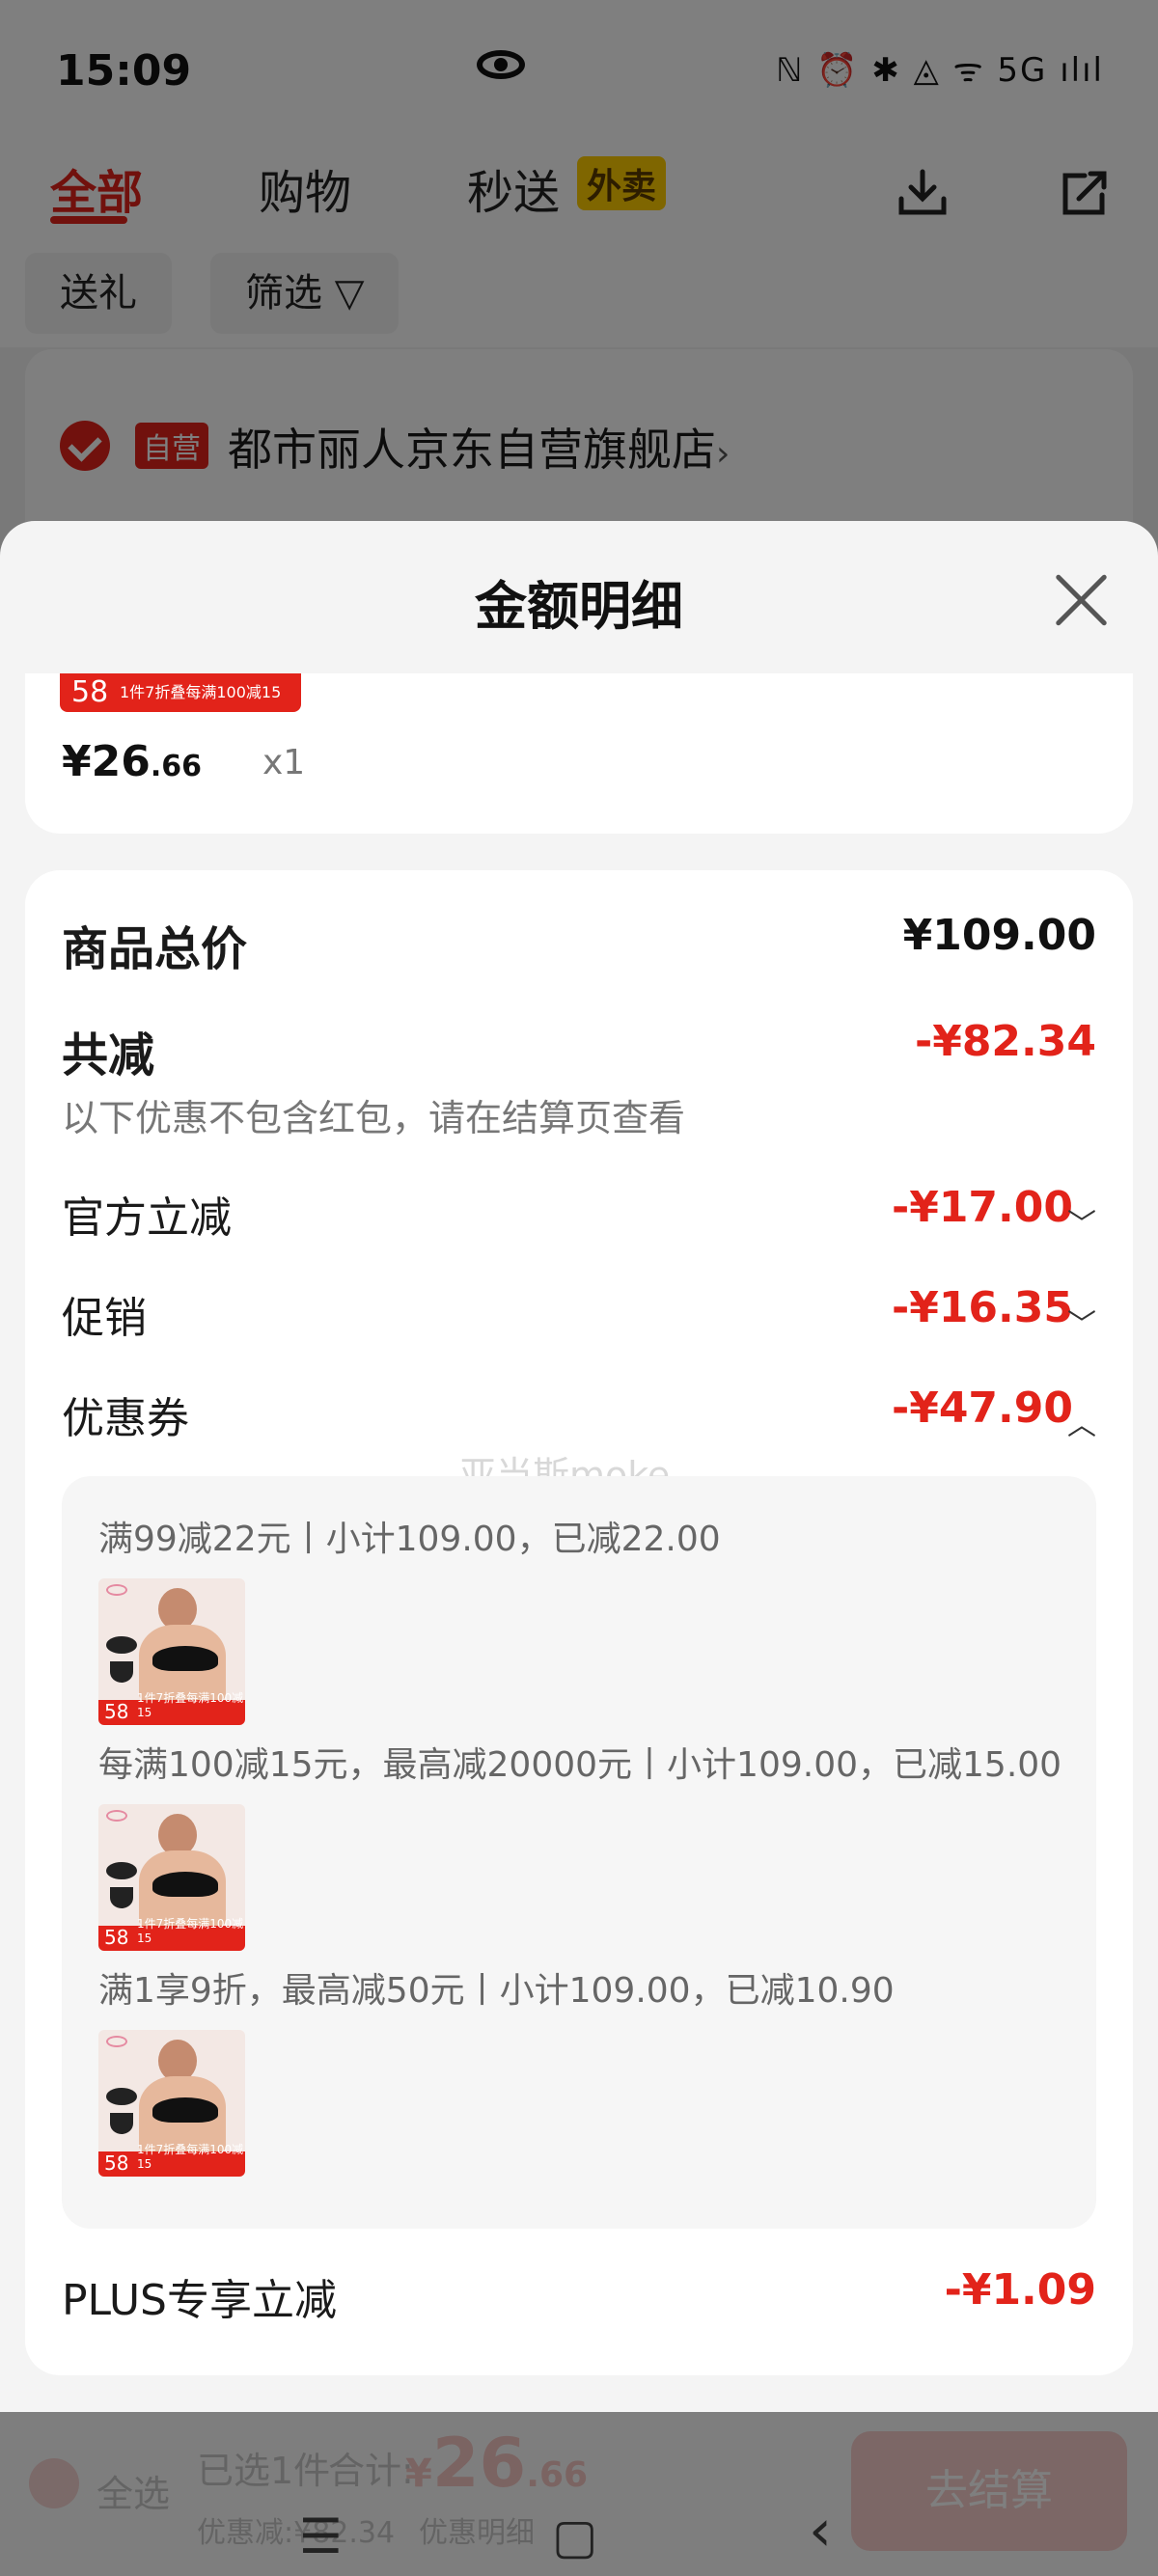  Describe the element at coordinates (409, 1539) in the screenshot. I see `coupon-line: 满99减22元丨小计109.00，已减22.00` at that location.